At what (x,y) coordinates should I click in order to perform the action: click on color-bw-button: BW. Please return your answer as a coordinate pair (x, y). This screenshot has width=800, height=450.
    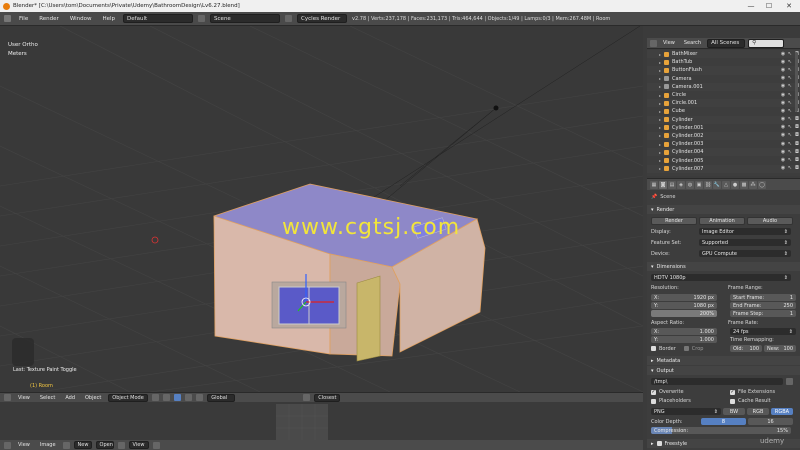
    Looking at the image, I should click on (734, 411).